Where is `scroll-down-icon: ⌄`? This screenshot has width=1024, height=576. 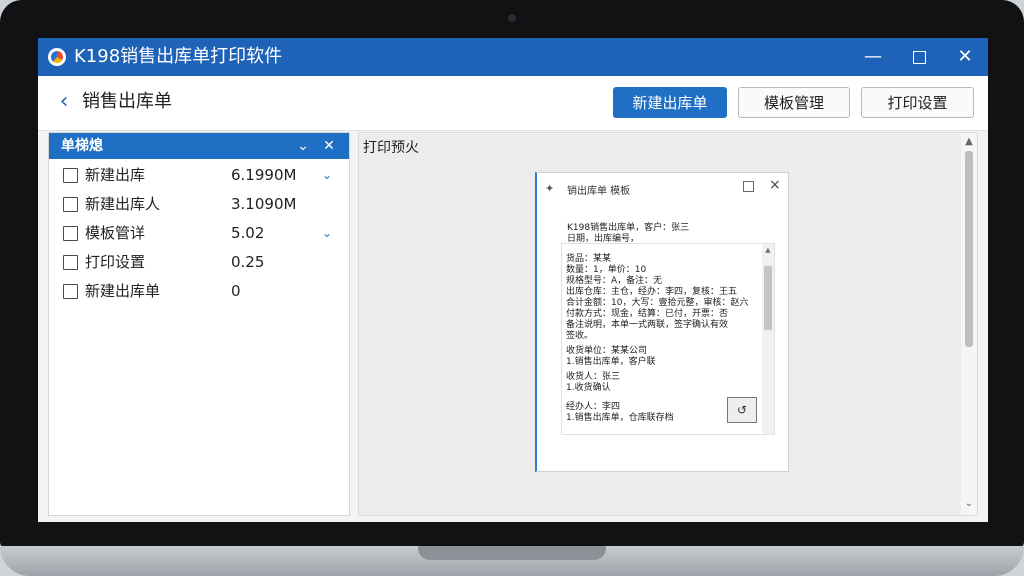
scroll-down-icon: ⌄ is located at coordinates (969, 504).